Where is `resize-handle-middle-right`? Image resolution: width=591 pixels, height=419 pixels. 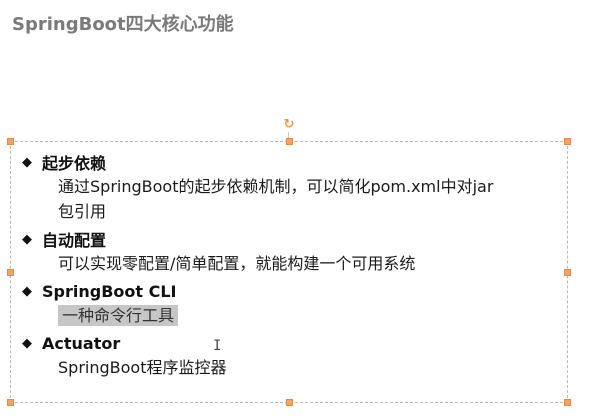 resize-handle-middle-right is located at coordinates (567, 272).